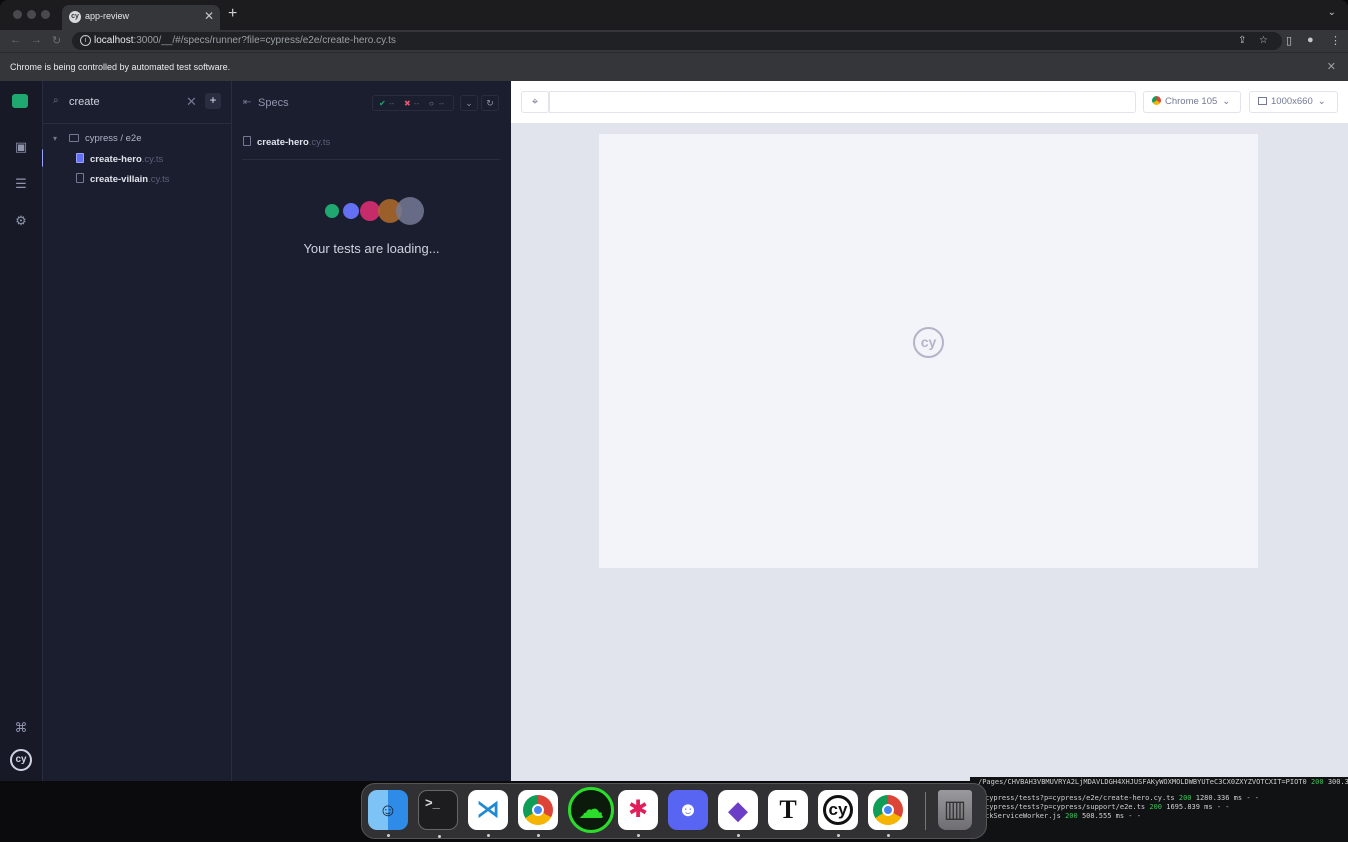 The height and width of the screenshot is (842, 1348). Describe the element at coordinates (442, 103) in the screenshot. I see `pending-count: --` at that location.